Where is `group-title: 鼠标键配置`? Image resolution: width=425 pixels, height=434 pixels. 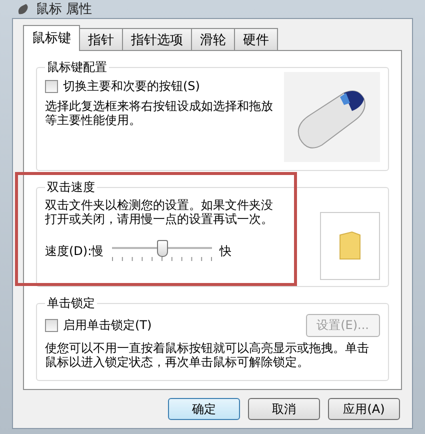 group-title: 鼠标键配置 is located at coordinates (77, 67).